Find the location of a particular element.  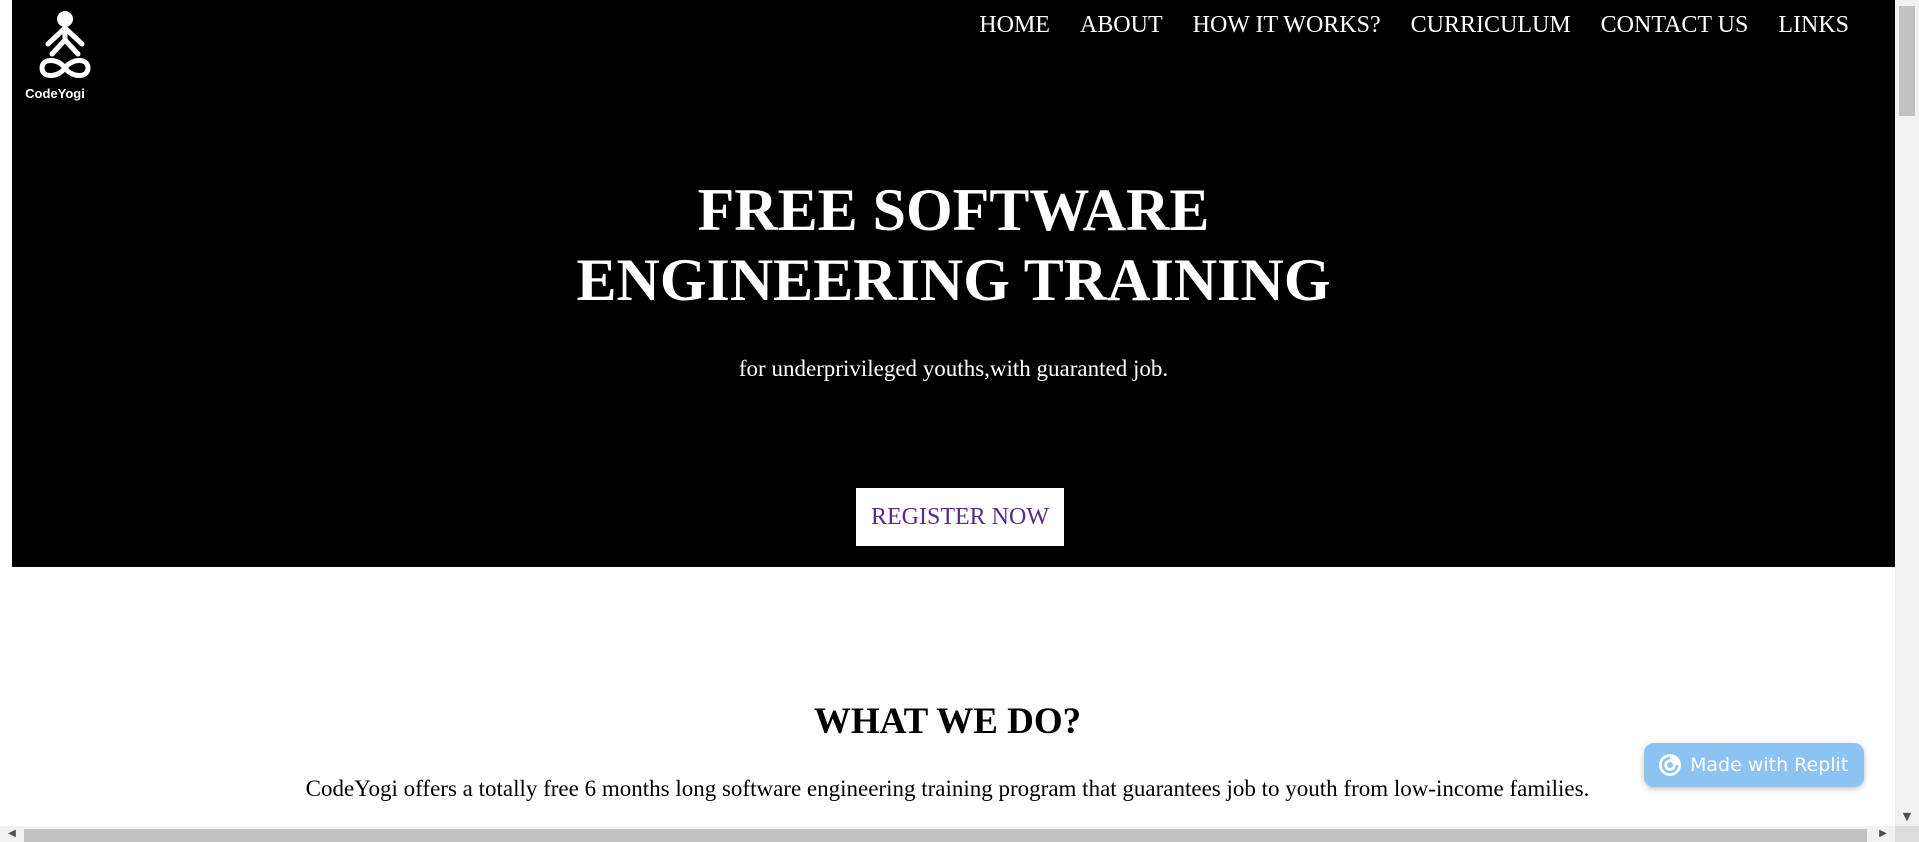

made-with-replit-badge: Made with Replit is located at coordinates (1754, 765).